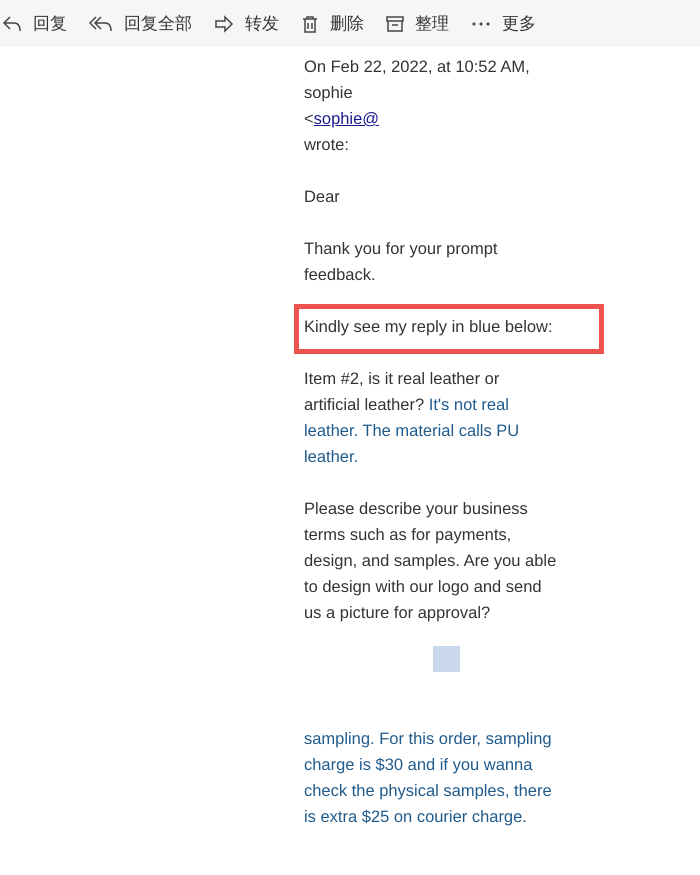 This screenshot has width=700, height=875. Describe the element at coordinates (34, 23) in the screenshot. I see `toolbar-button: 回复` at that location.